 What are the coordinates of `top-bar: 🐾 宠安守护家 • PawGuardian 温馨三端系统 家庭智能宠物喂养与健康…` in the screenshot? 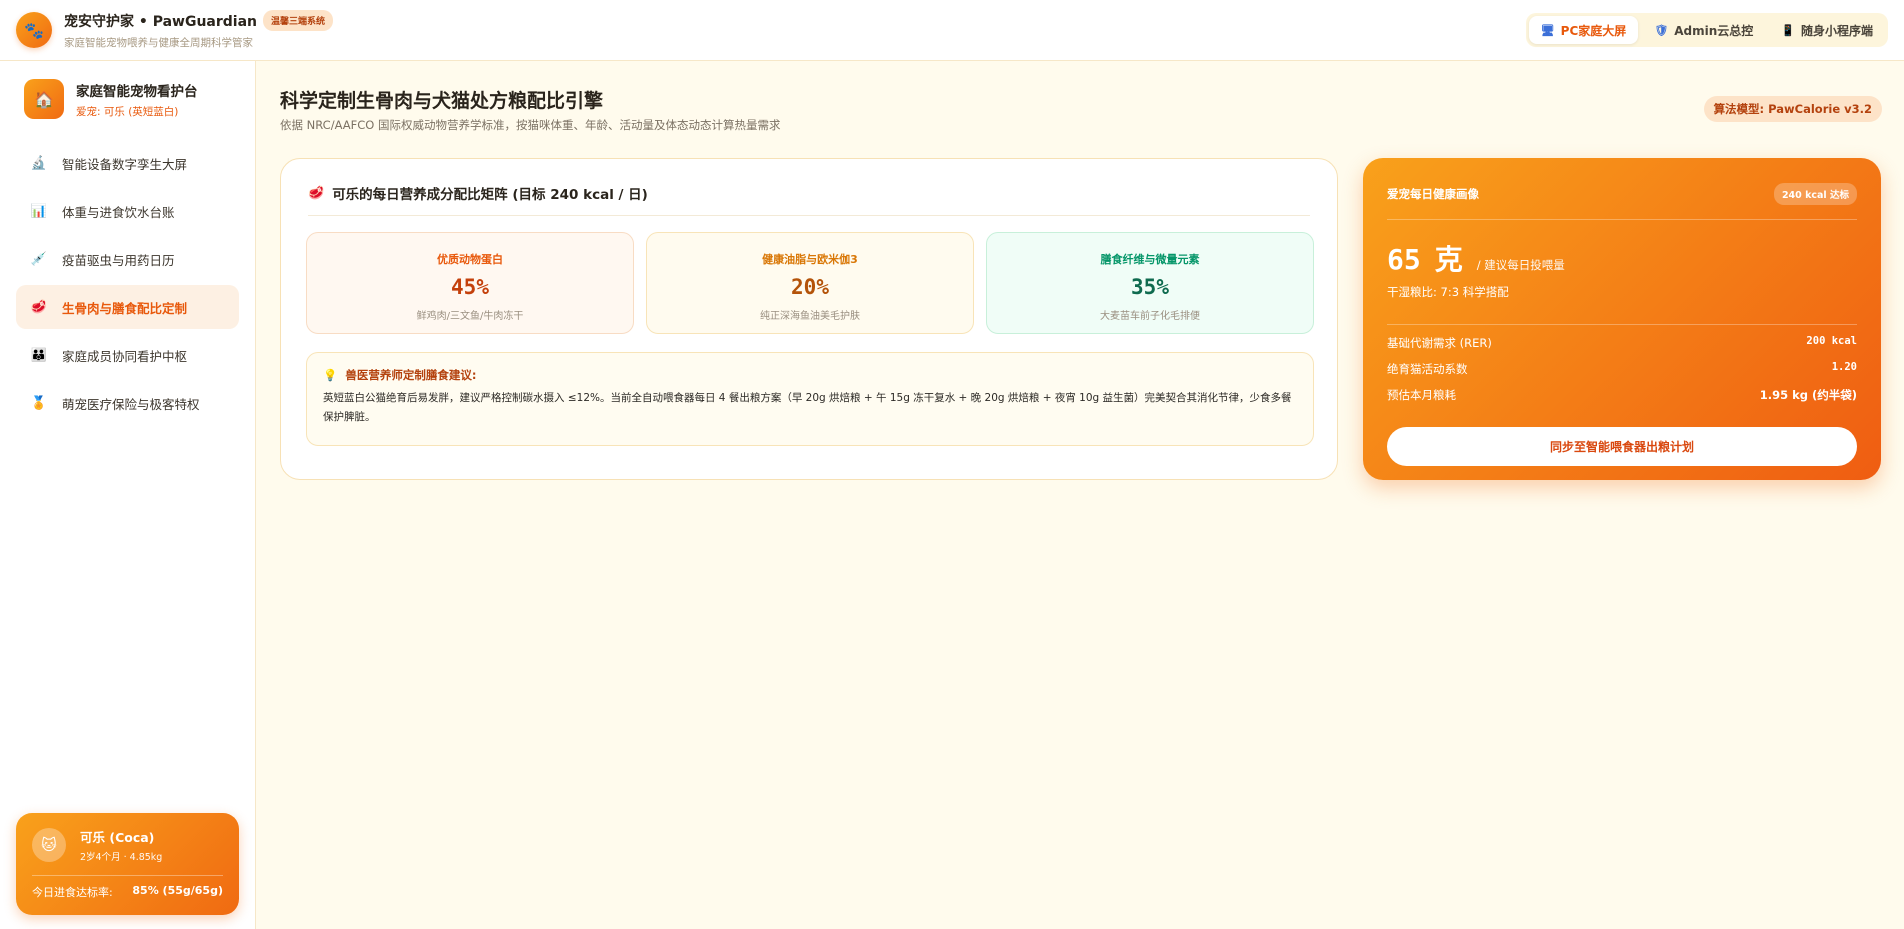 It's located at (952, 30).